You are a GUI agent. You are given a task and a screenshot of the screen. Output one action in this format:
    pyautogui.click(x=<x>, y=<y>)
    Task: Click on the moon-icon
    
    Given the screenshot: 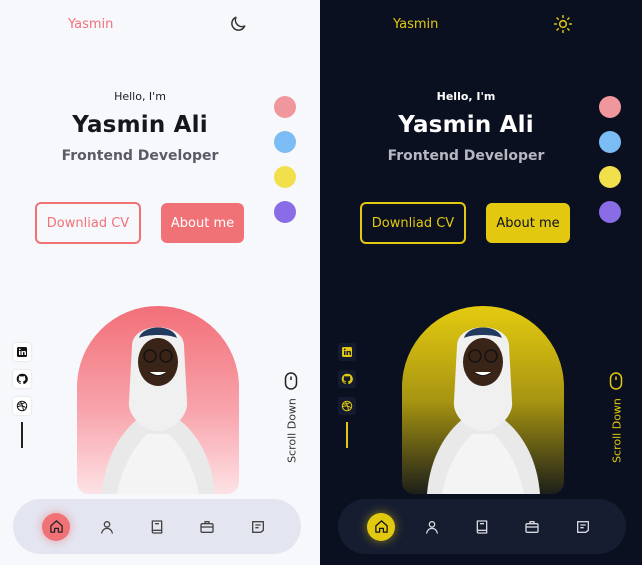 What is the action you would take?
    pyautogui.click(x=238, y=24)
    